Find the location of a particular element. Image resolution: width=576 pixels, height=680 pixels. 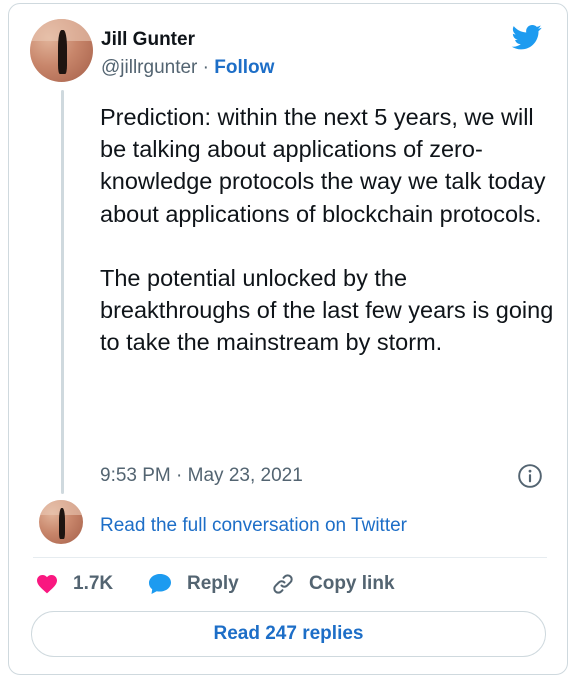

divider is located at coordinates (290, 557).